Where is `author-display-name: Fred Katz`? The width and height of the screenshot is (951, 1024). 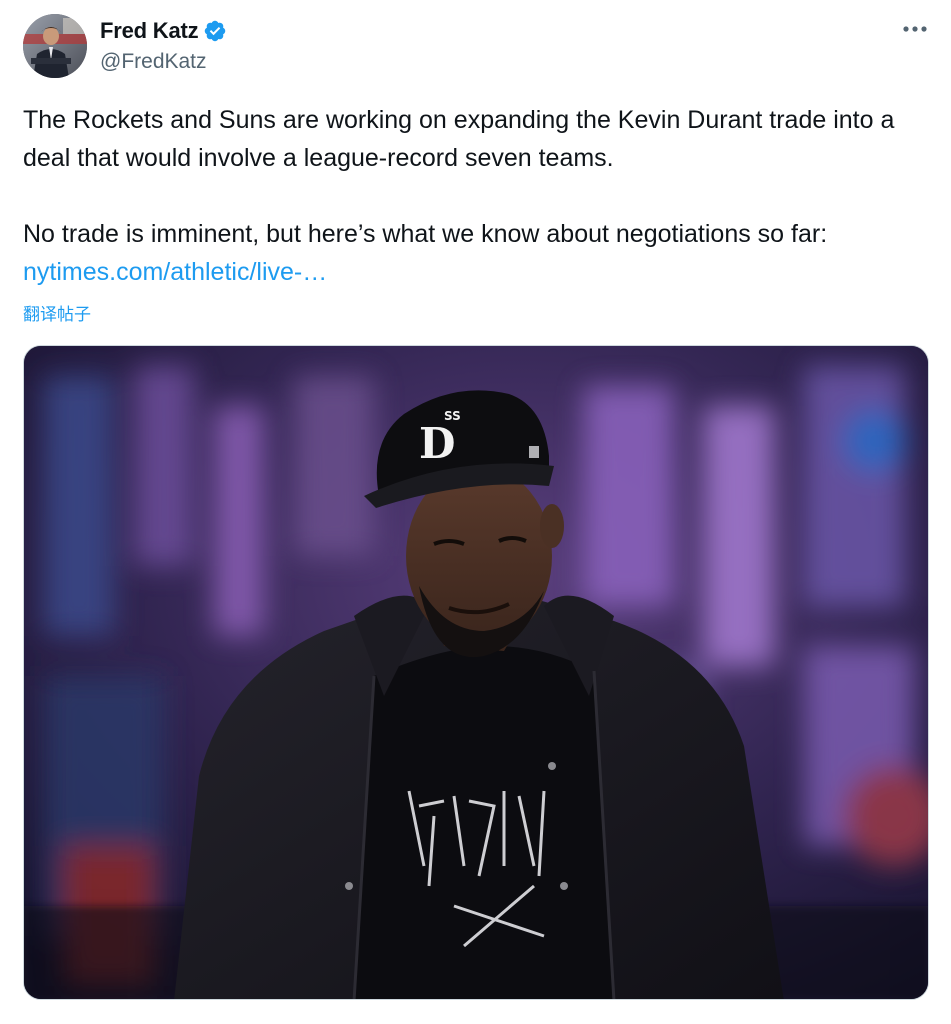
author-display-name: Fred Katz is located at coordinates (149, 31).